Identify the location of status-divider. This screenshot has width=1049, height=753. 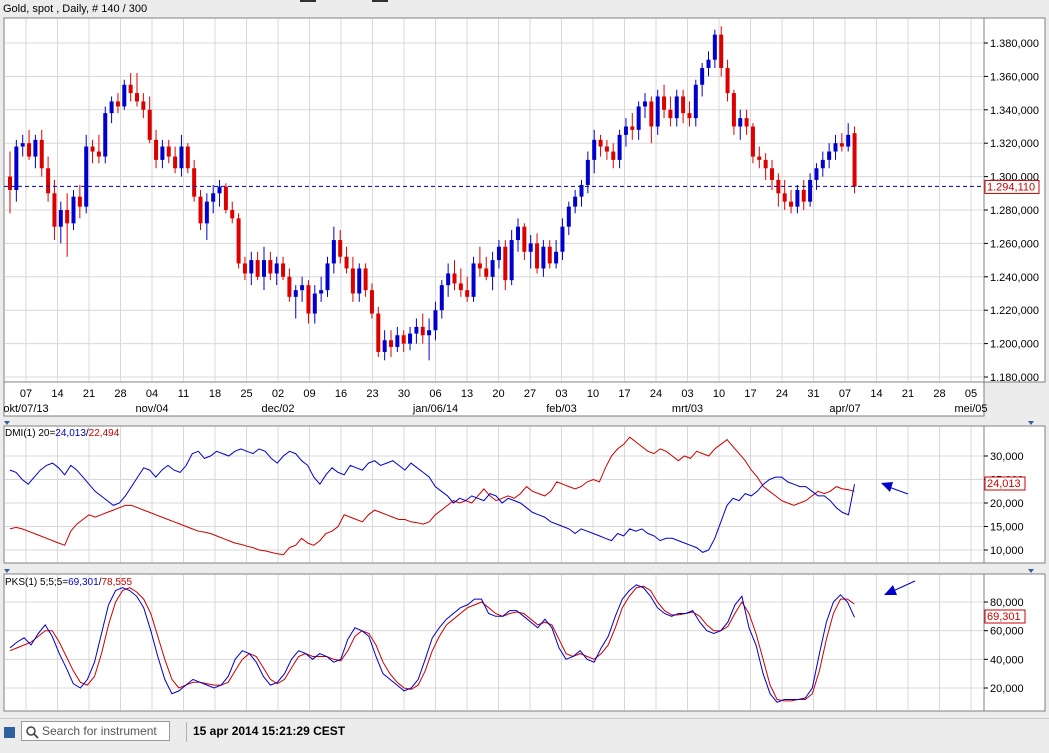
(186, 732).